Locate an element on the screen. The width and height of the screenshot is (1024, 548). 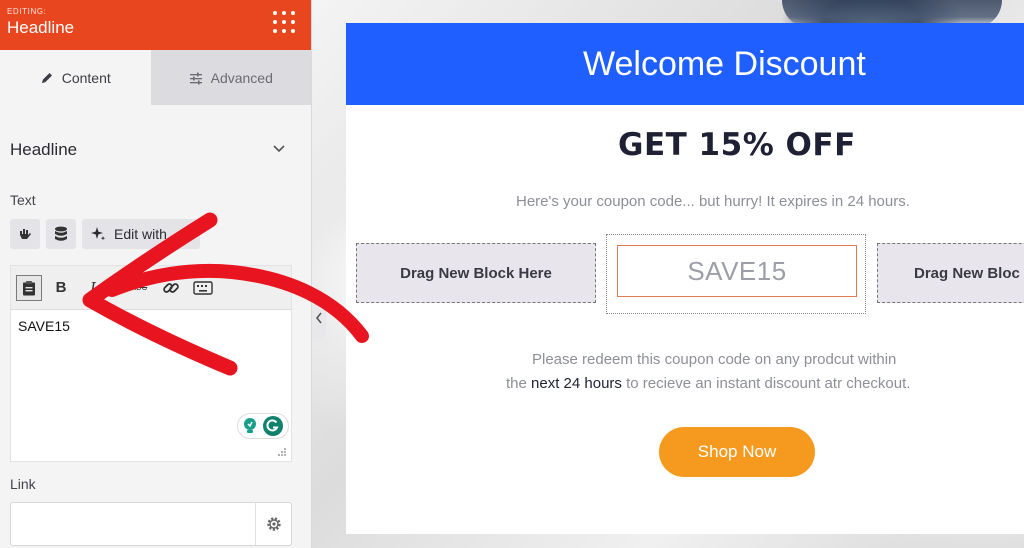
grid-menu-icon is located at coordinates (284, 22).